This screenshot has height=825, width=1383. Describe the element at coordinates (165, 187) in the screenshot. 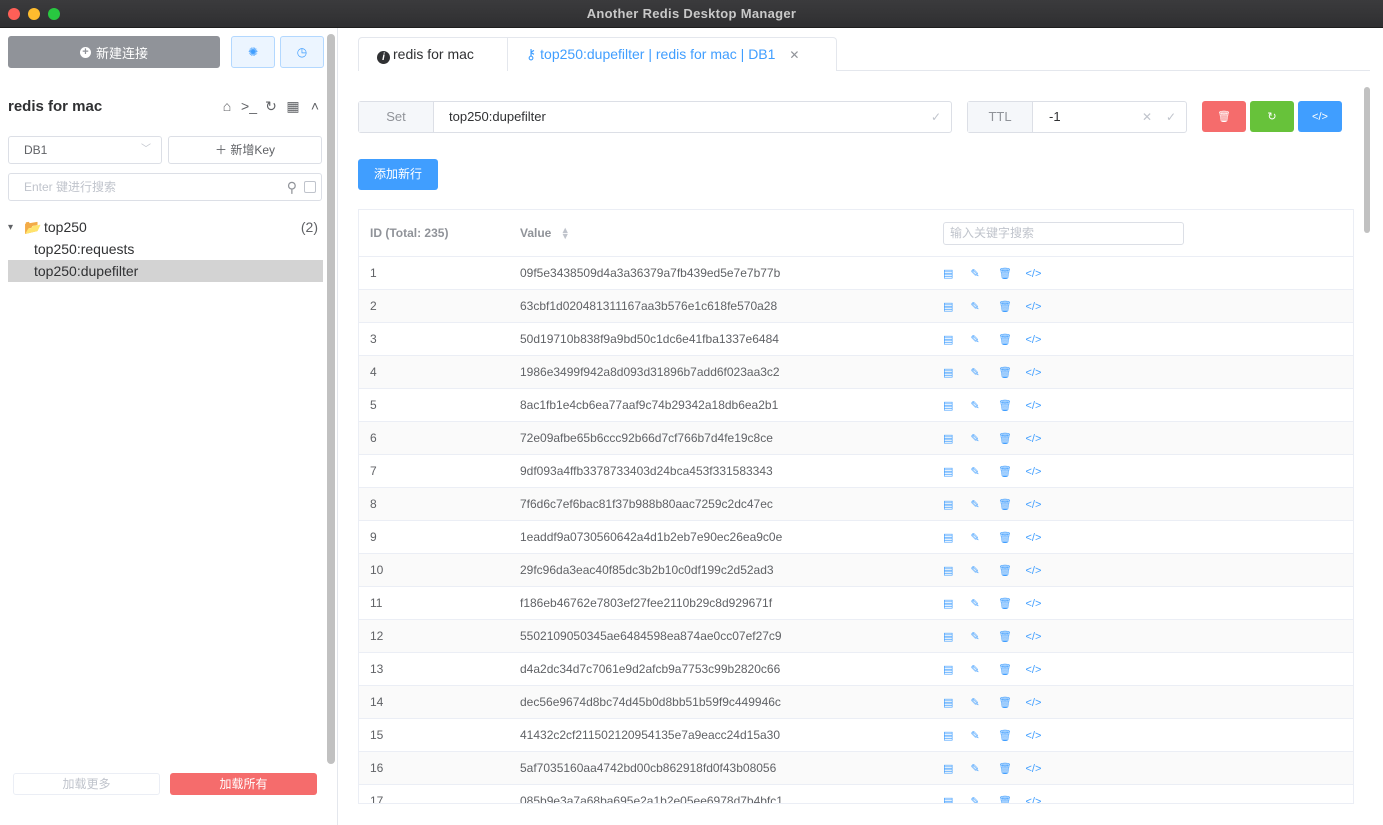

I see `key-search-input: Enter 键进行搜索 ⚲` at that location.